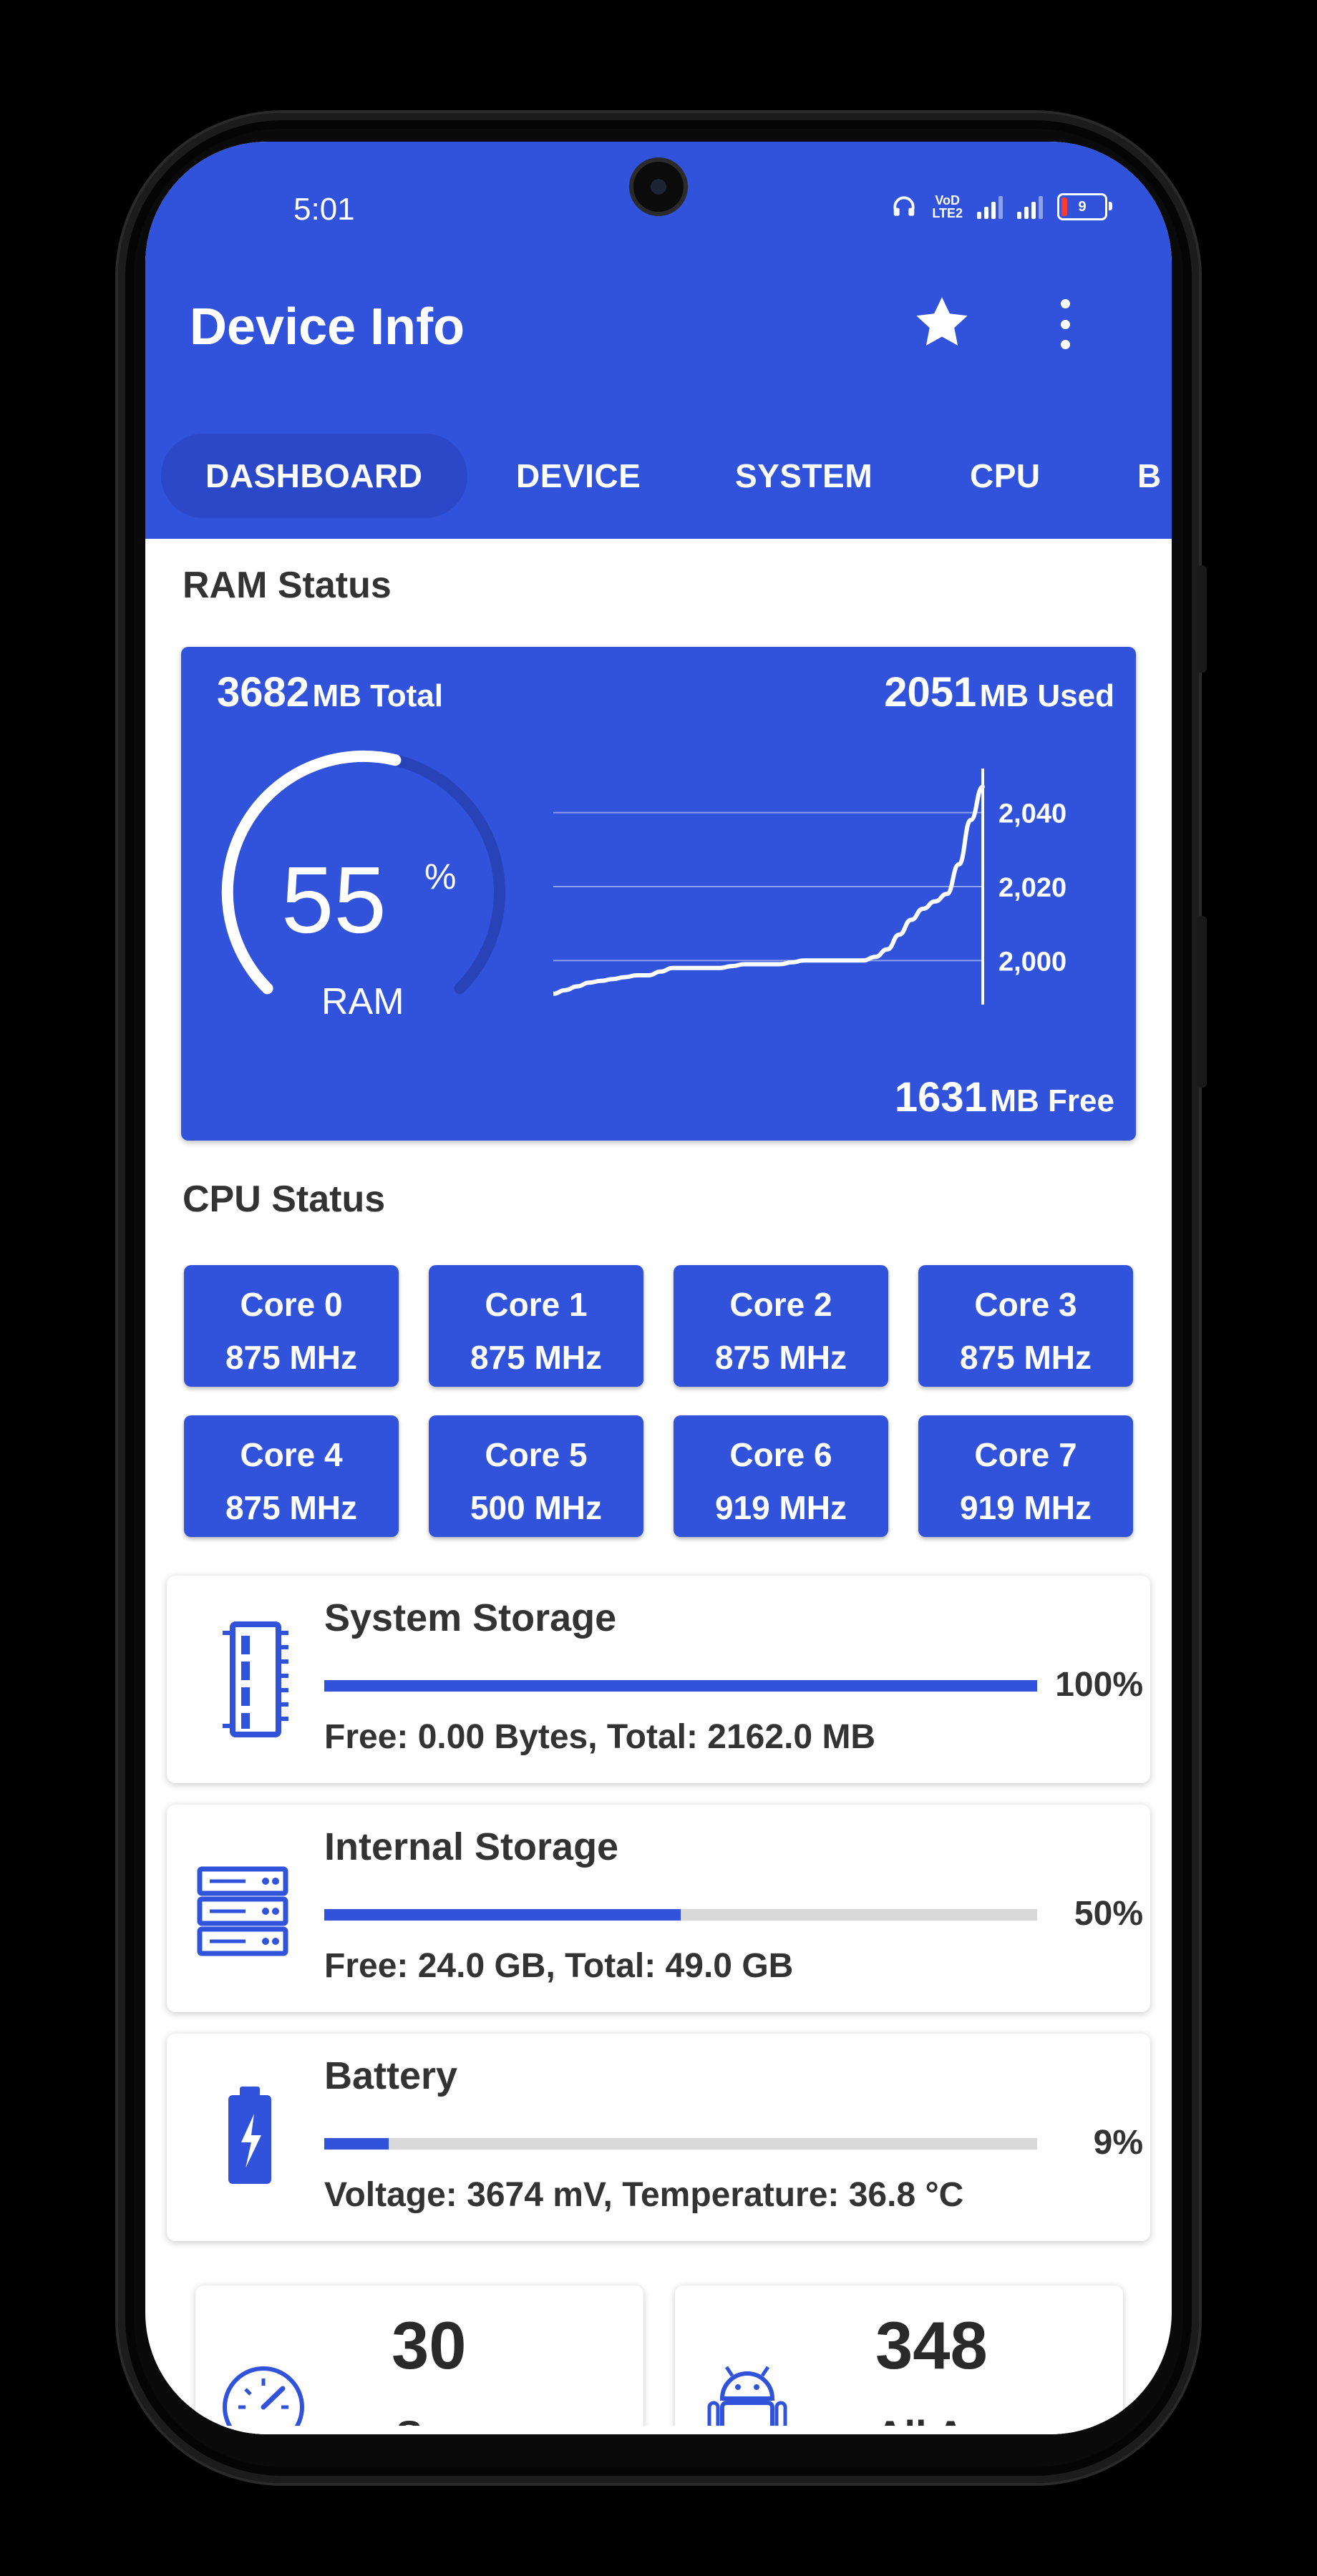 The width and height of the screenshot is (1317, 2576). I want to click on battery-detail: Voltage: 3674 mV, Temperature: 36.8 °C, so click(644, 2195).